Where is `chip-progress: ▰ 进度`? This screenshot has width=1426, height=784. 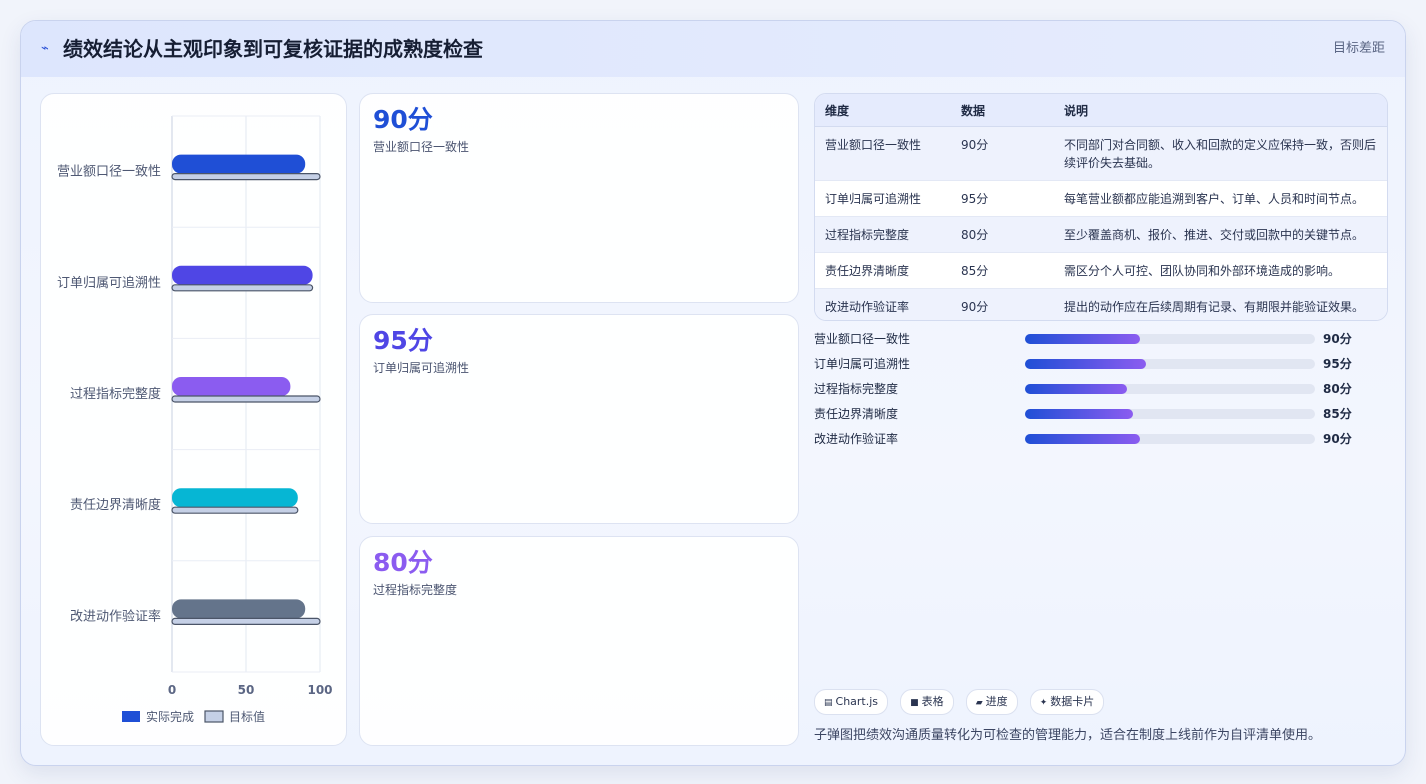
chip-progress: ▰ 进度 is located at coordinates (991, 702).